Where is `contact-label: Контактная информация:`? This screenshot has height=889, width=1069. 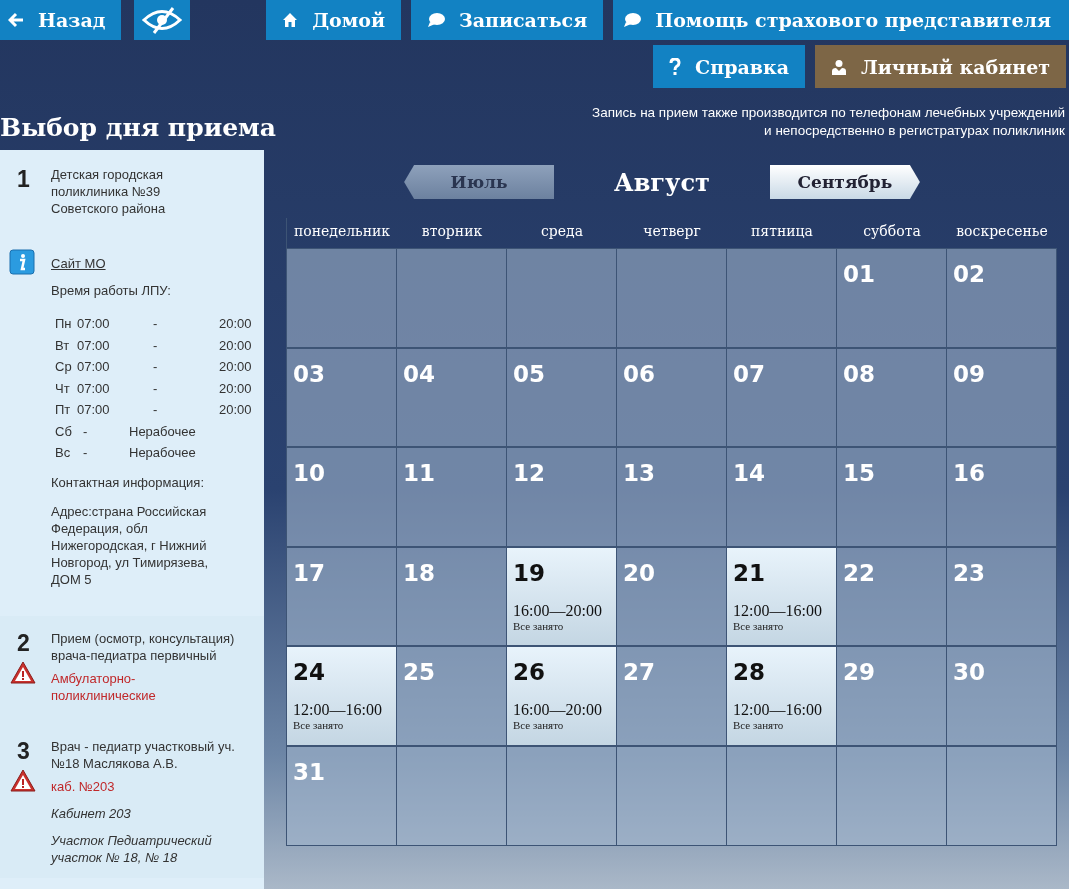 contact-label: Контактная информация: is located at coordinates (128, 482).